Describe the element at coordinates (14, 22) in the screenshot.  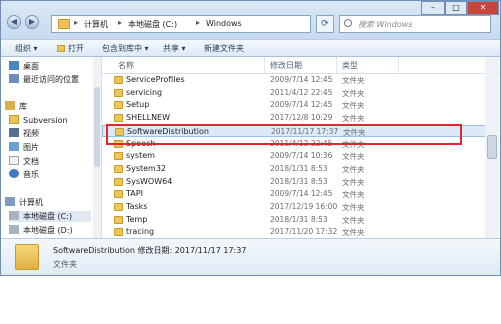
I see `back-button: ◀` at that location.